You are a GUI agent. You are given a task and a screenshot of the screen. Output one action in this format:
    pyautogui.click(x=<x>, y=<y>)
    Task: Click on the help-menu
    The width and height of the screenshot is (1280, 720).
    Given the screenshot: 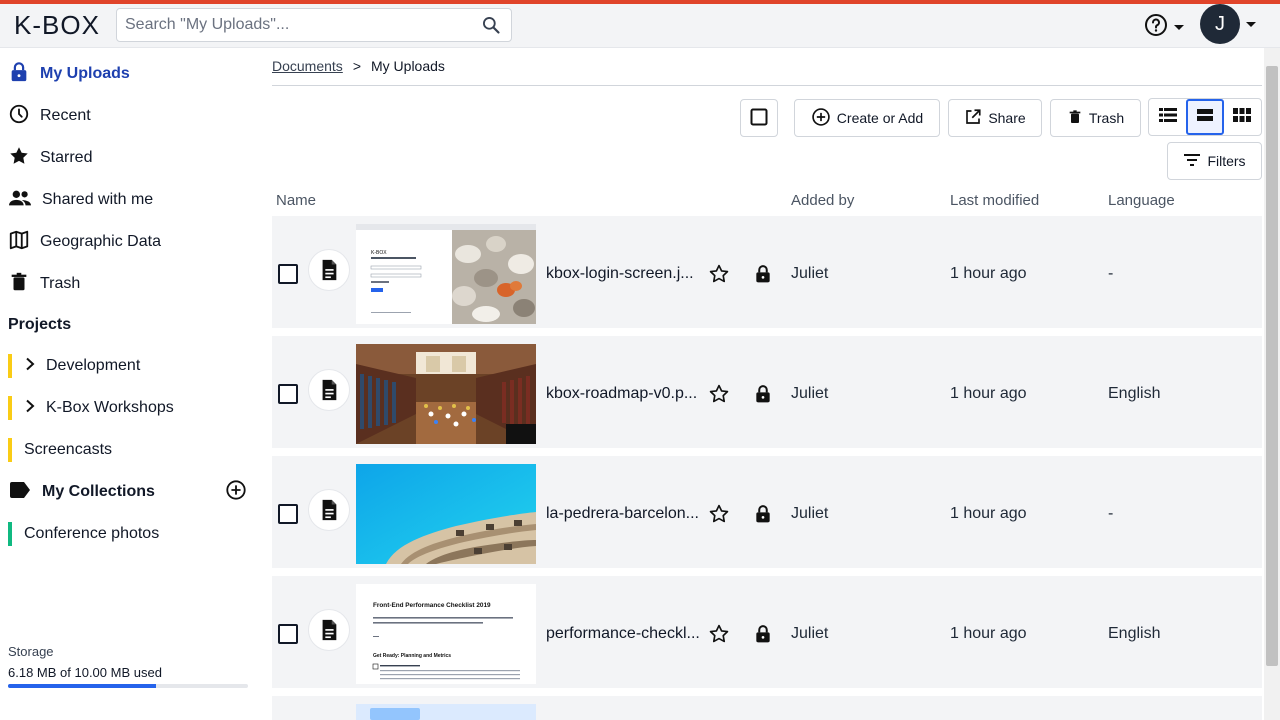 What is the action you would take?
    pyautogui.click(x=1164, y=27)
    